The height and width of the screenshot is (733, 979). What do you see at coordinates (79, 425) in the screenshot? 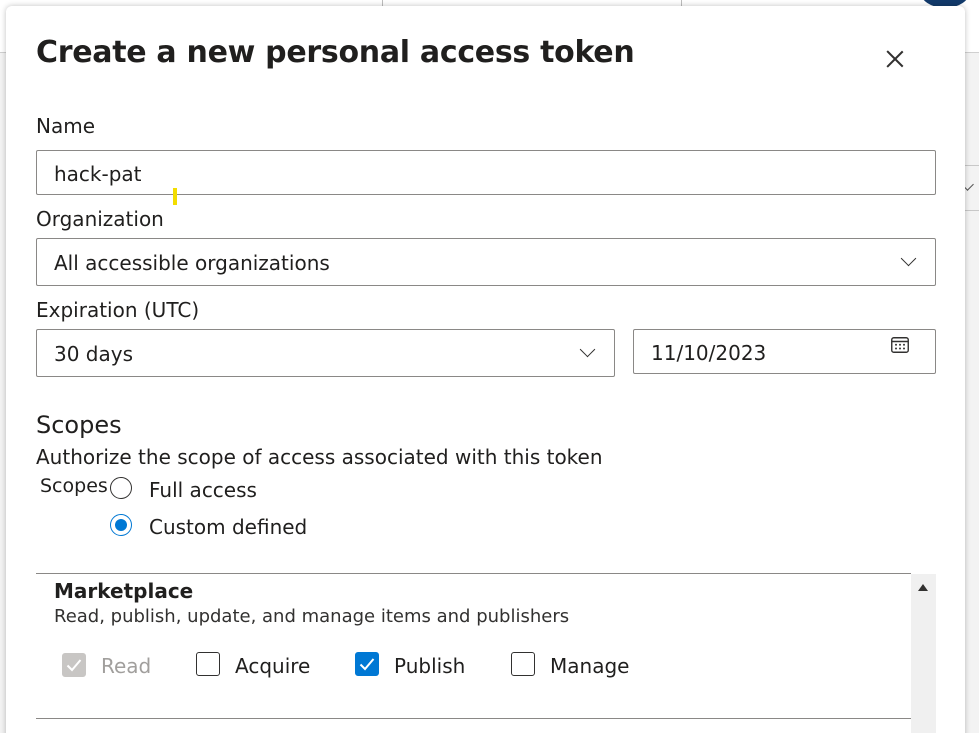
I see `scopes-heading: Scopes` at bounding box center [79, 425].